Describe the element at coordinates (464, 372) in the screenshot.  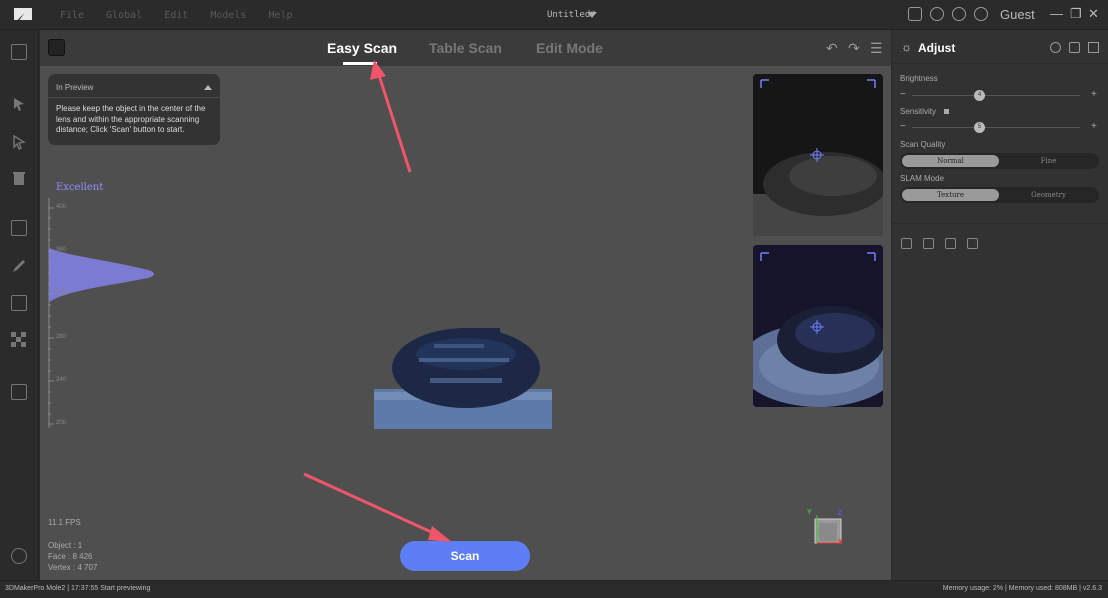
I see `scanned-mesh` at that location.